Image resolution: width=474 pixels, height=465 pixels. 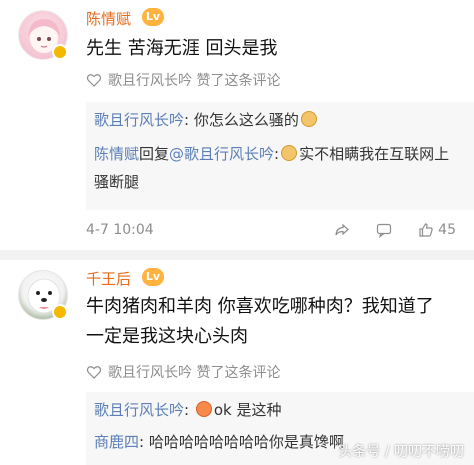 I want to click on reply-author: 陈情赋, so click(x=116, y=154).